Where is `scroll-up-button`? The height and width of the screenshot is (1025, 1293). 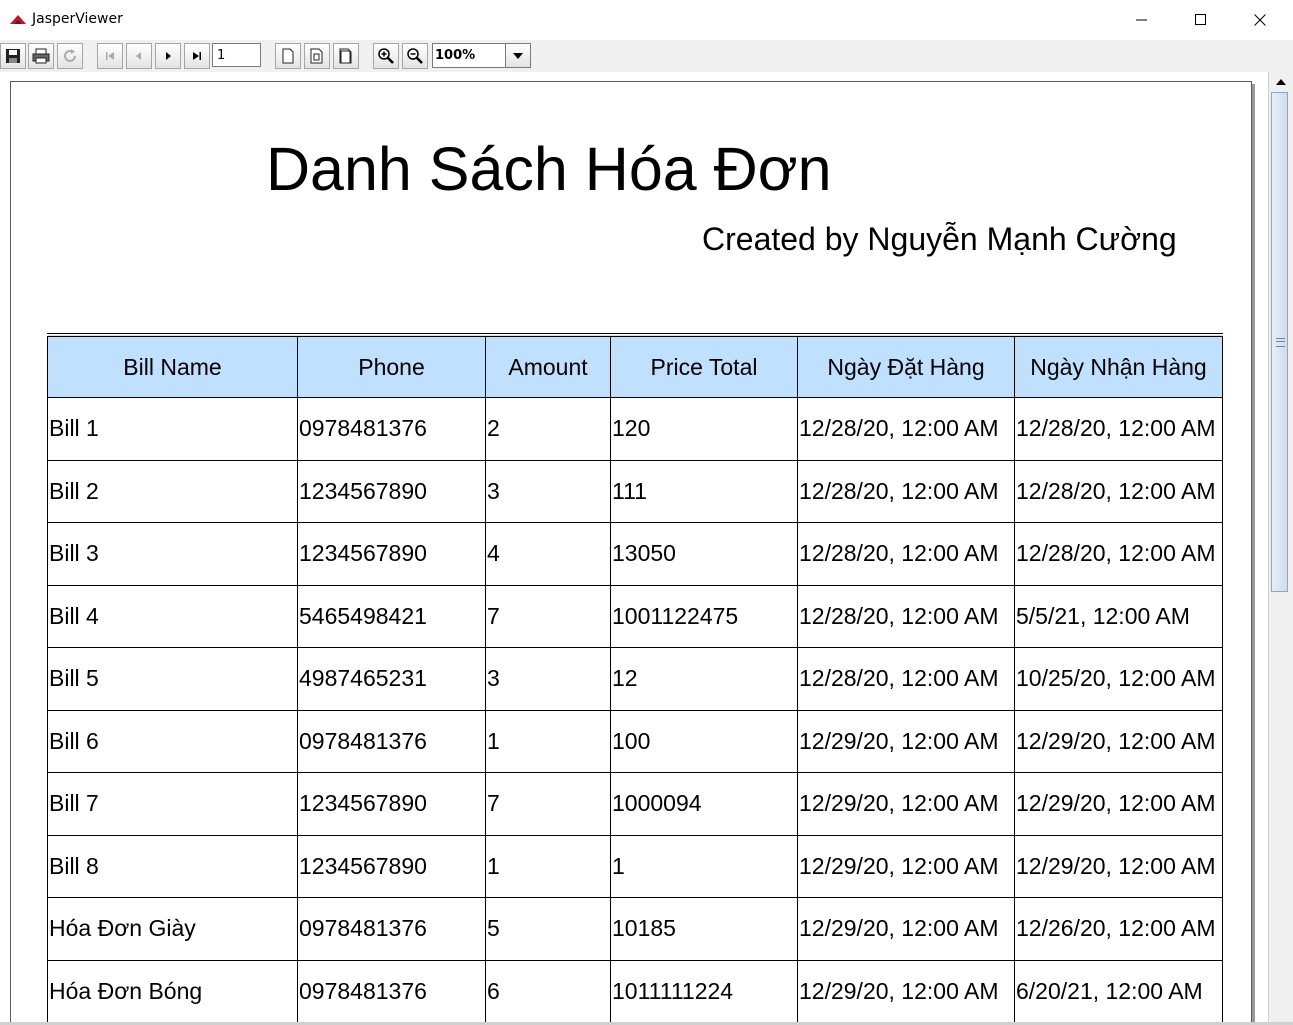 scroll-up-button is located at coordinates (1281, 82).